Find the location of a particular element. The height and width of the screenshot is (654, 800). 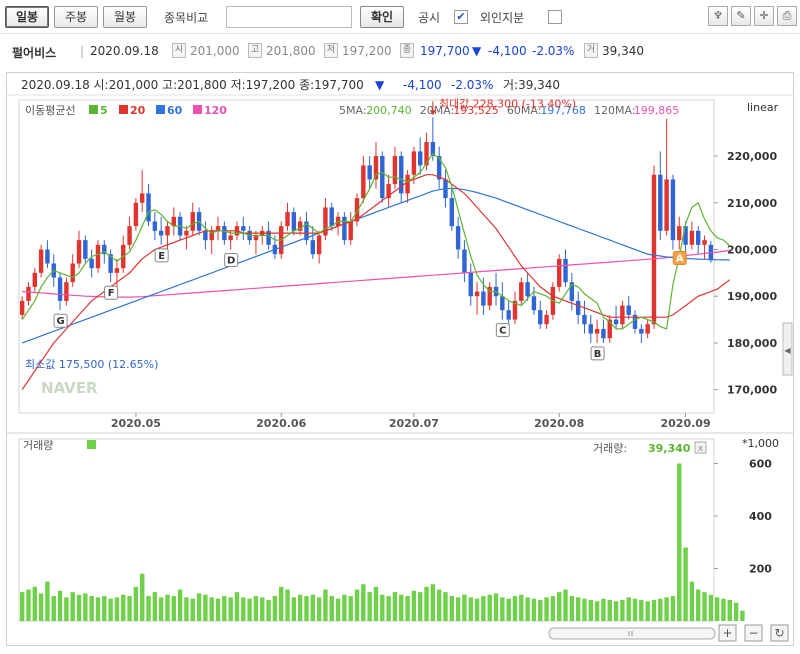

marker-label: F is located at coordinates (111, 293).